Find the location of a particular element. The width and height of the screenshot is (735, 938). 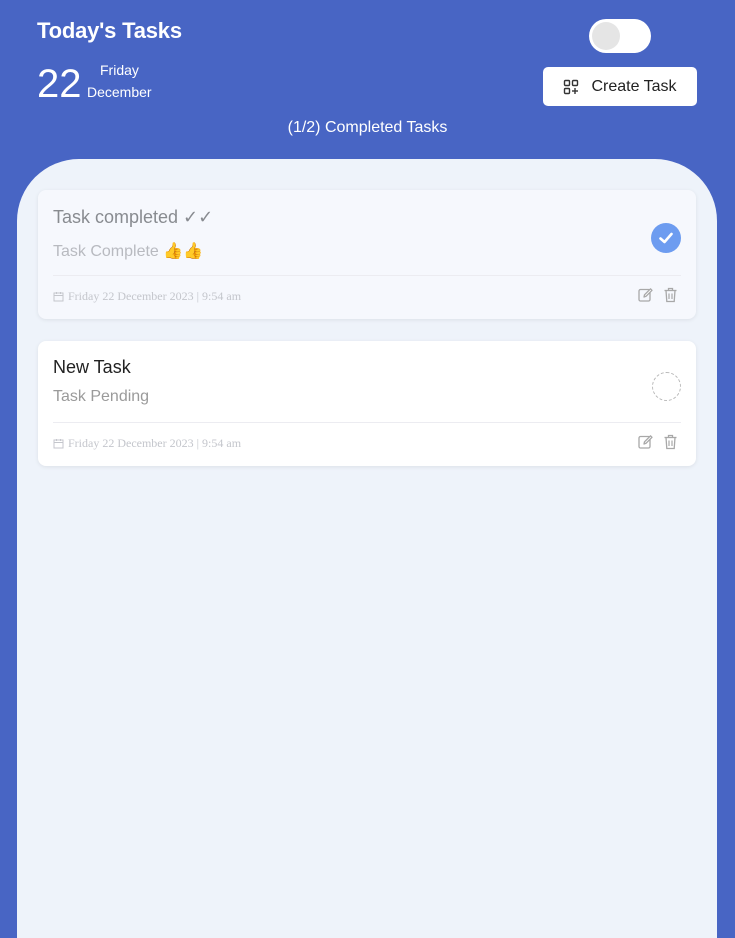

check-icon is located at coordinates (666, 238).